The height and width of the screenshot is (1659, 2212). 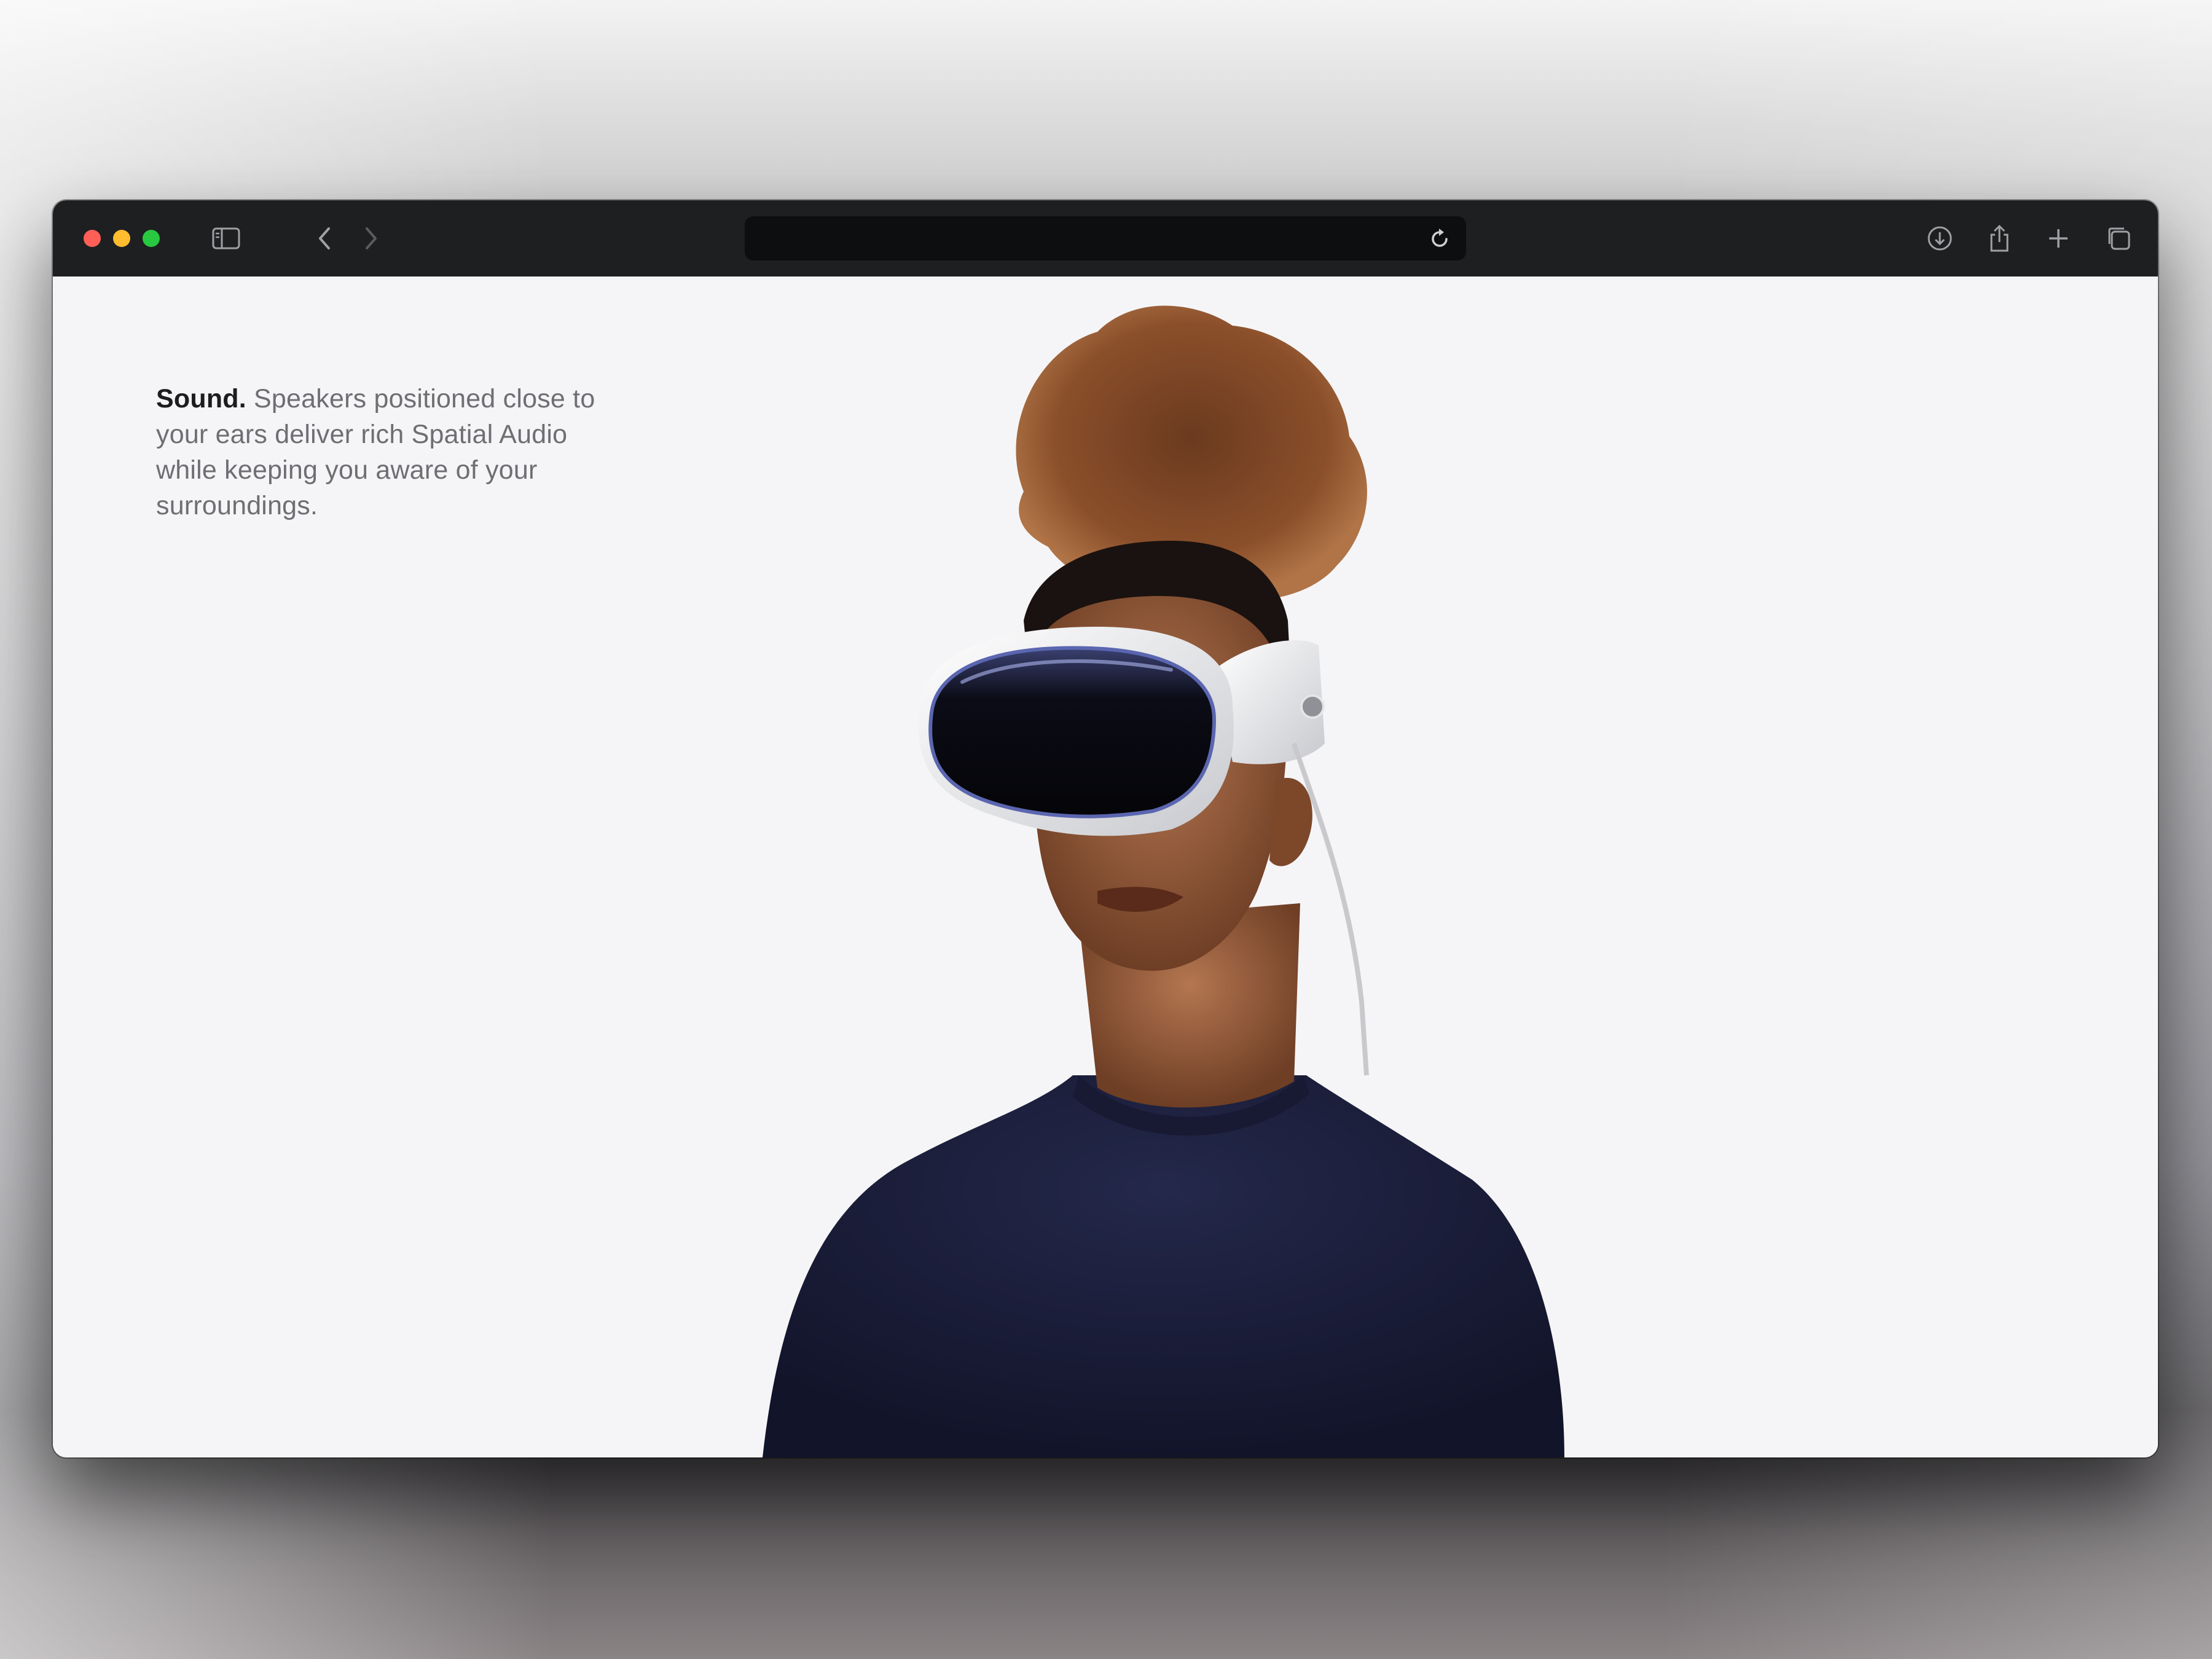 What do you see at coordinates (151, 238) in the screenshot?
I see `zoom-window-button` at bounding box center [151, 238].